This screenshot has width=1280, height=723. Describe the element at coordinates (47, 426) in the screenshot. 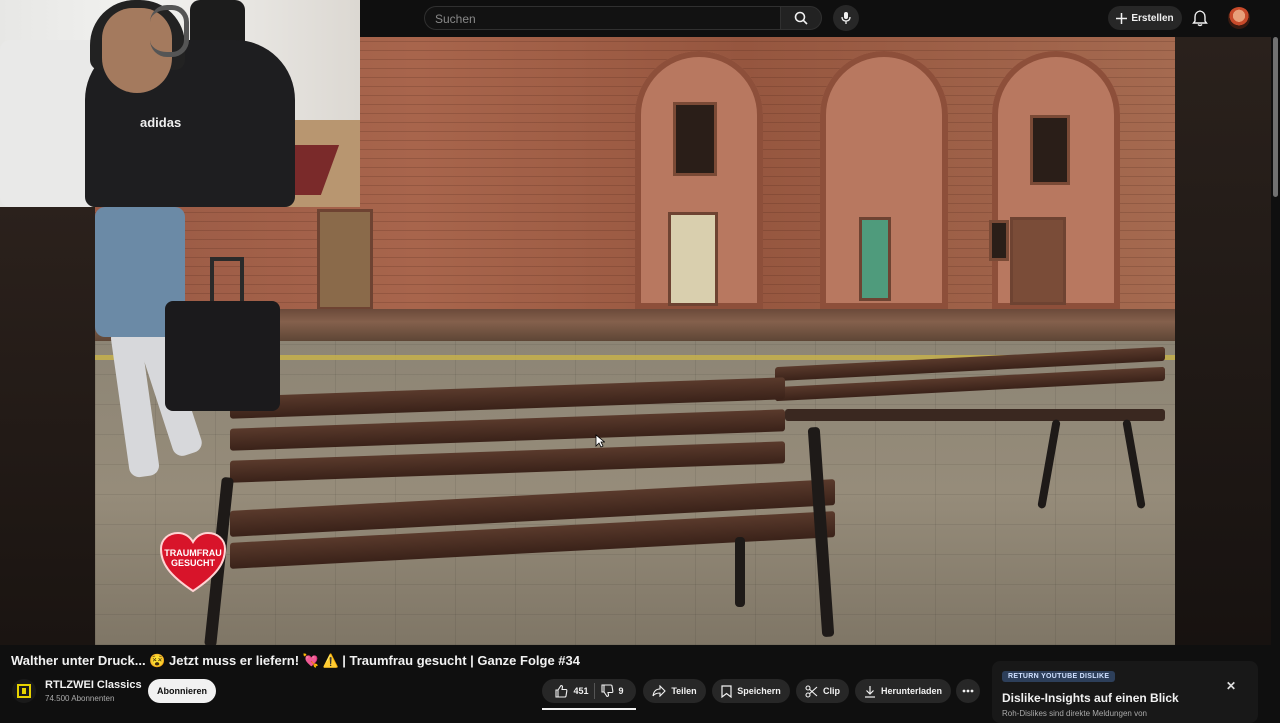

I see `player-side-left` at that location.